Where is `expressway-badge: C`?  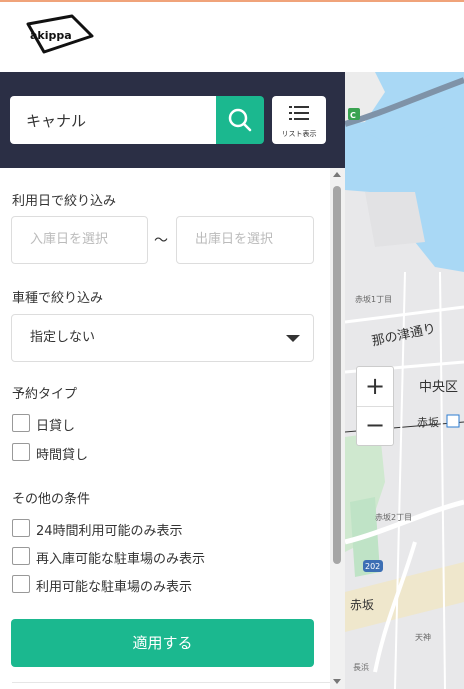 expressway-badge: C is located at coordinates (353, 115).